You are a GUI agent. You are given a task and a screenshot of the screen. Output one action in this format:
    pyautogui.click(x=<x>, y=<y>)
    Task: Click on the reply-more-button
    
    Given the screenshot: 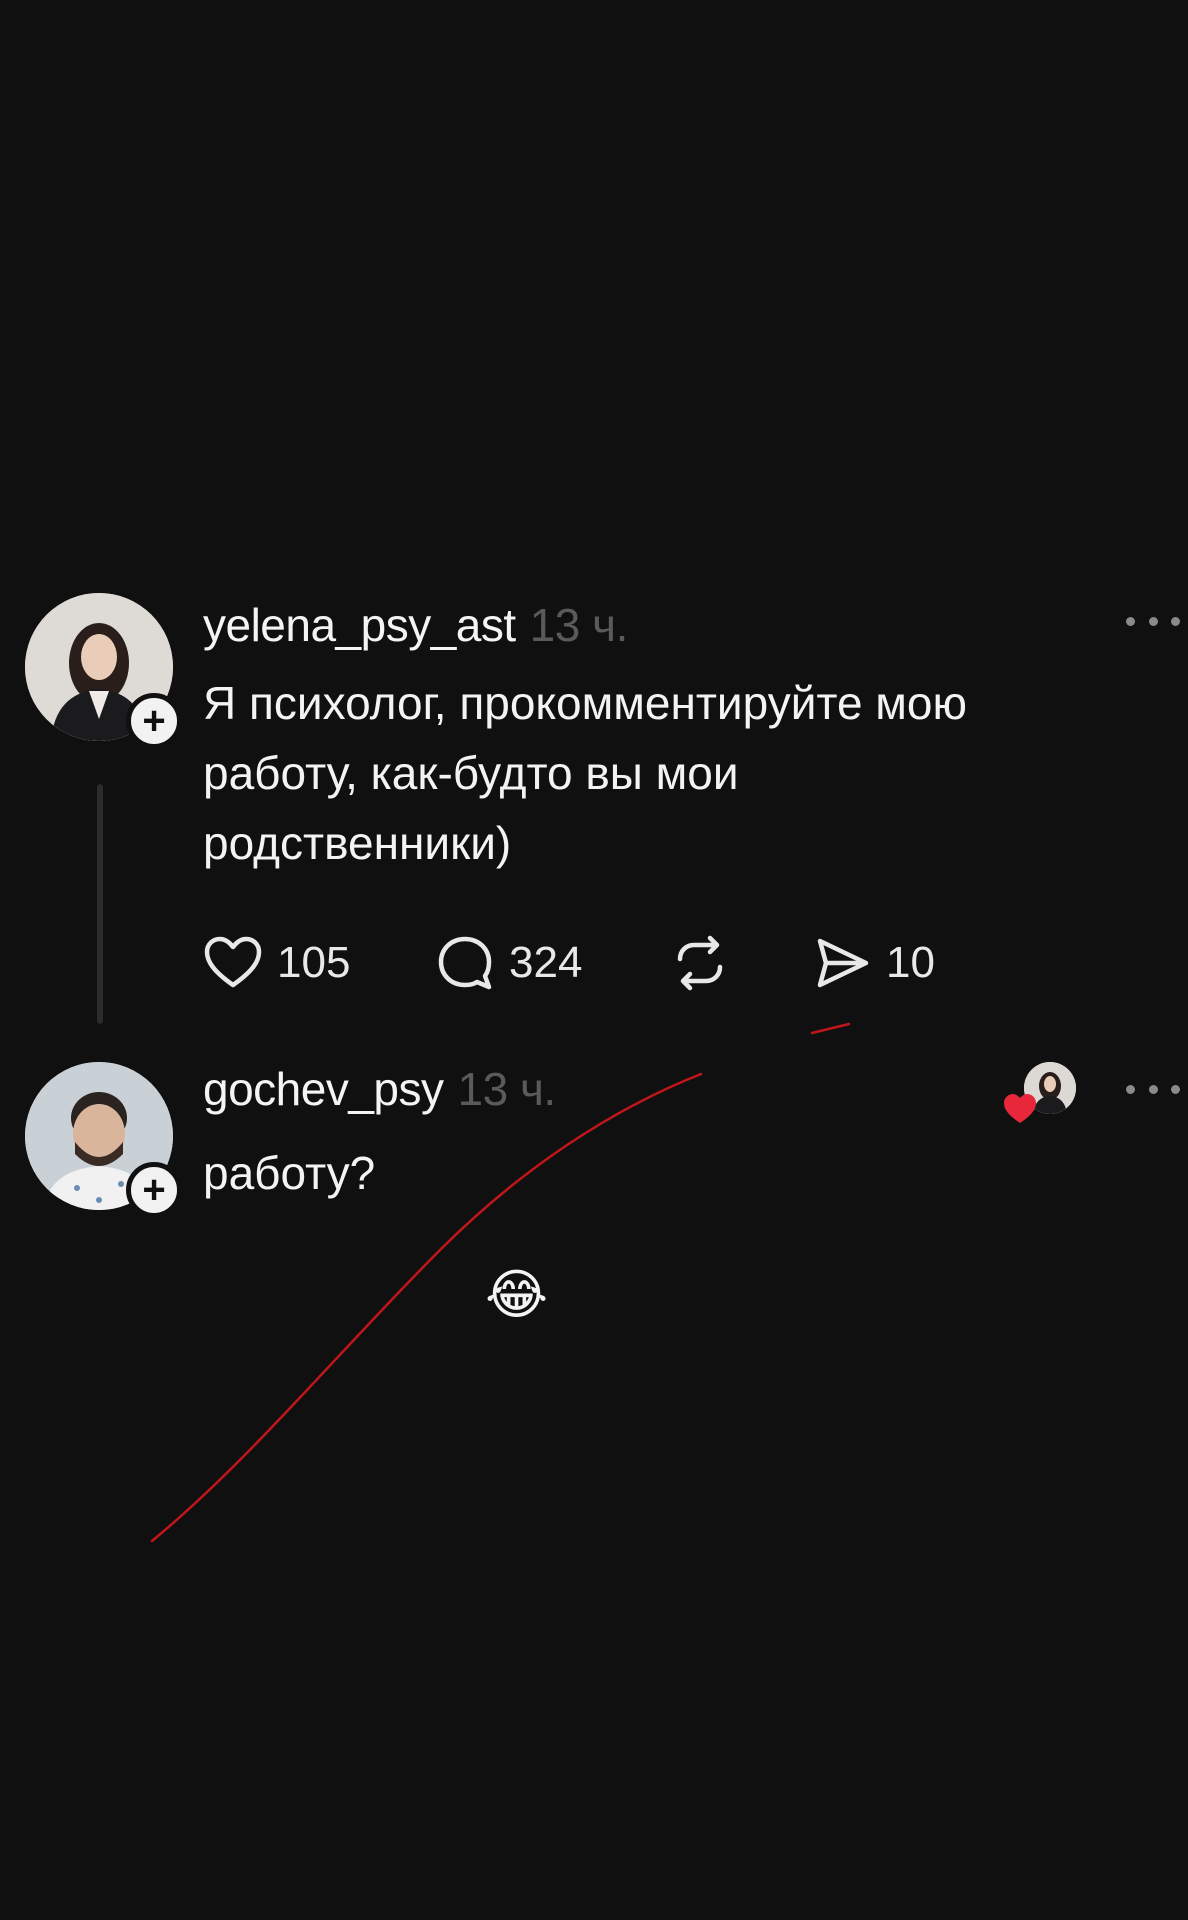 What is the action you would take?
    pyautogui.click(x=1153, y=1089)
    